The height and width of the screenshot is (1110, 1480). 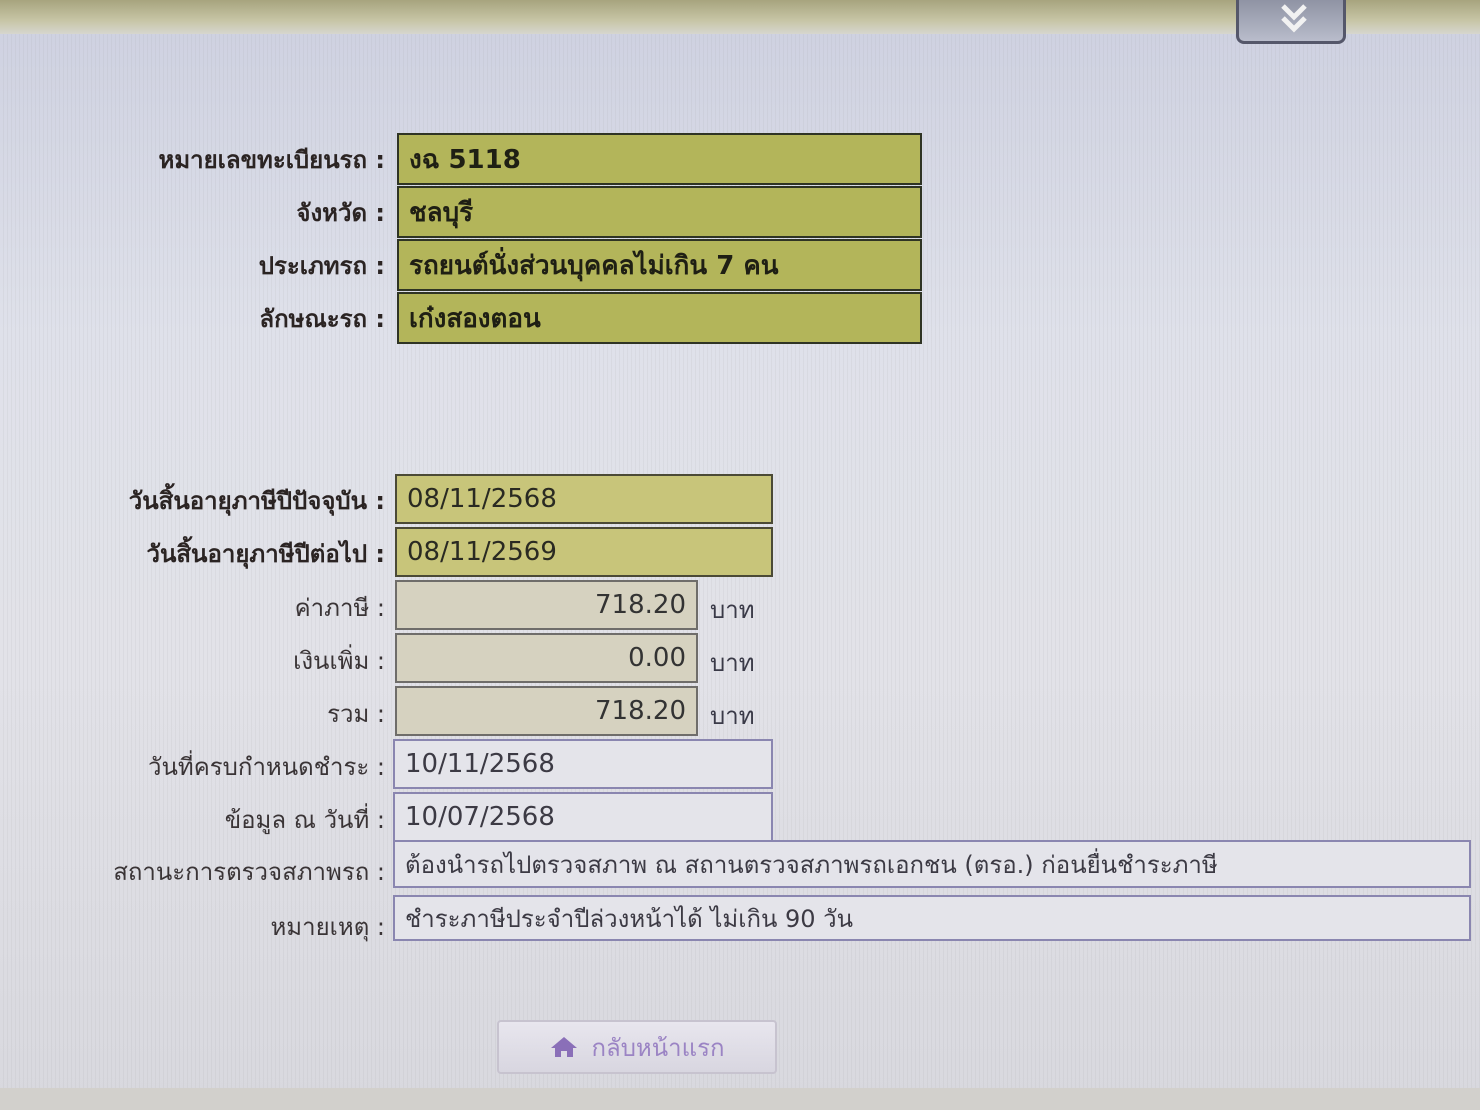 I want to click on surcharge-label: เงินเพิ่ม :, so click(x=339, y=661).